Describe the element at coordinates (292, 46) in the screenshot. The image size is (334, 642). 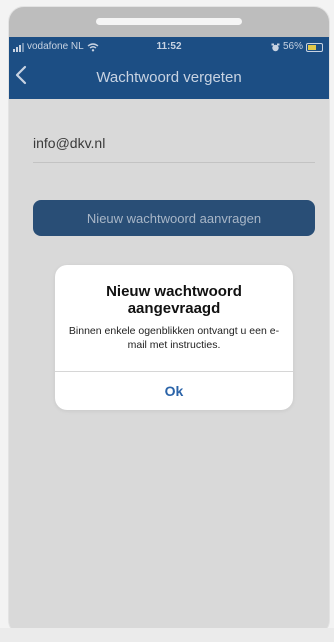
I see `battery-percent: 56%` at that location.